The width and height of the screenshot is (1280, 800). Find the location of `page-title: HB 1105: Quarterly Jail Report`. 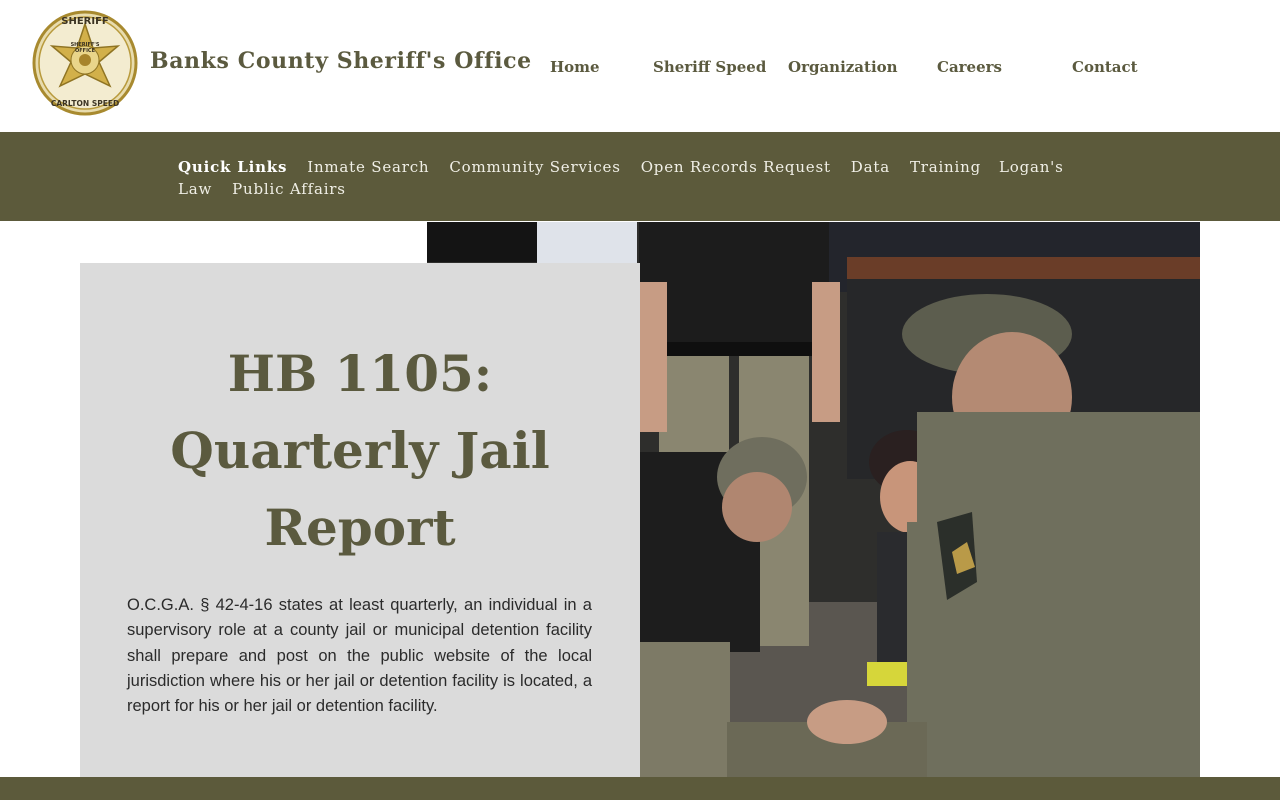

page-title: HB 1105: Quarterly Jail Report is located at coordinates (360, 450).